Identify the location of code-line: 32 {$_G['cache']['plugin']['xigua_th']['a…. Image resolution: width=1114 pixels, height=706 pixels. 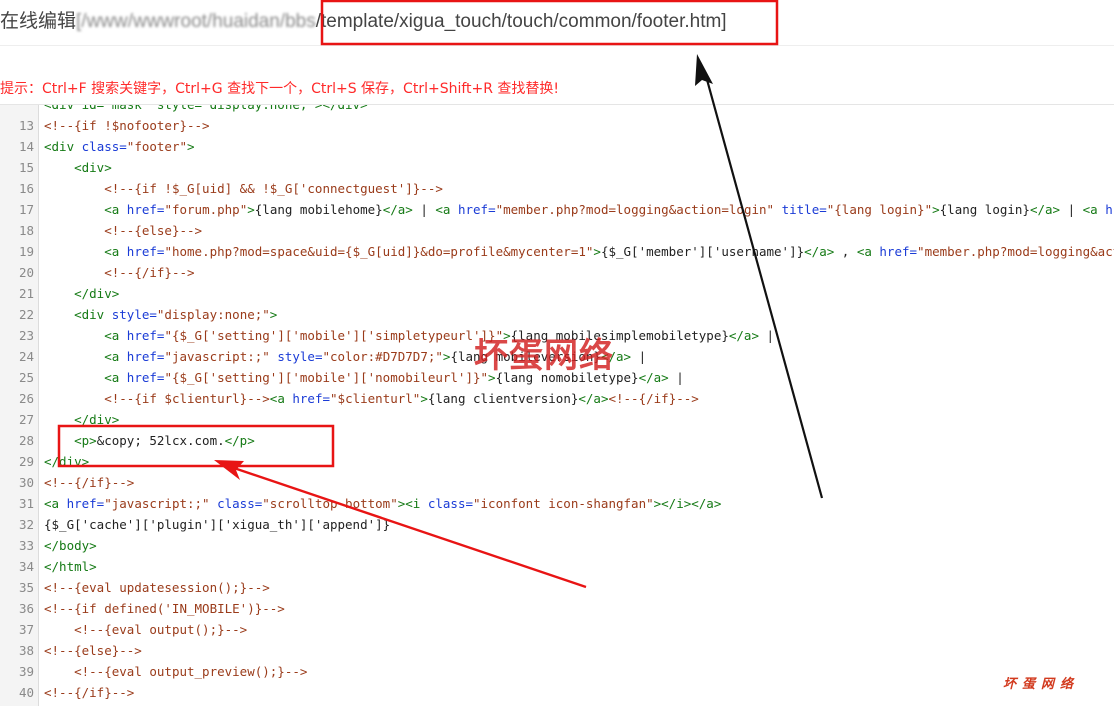
(557, 524).